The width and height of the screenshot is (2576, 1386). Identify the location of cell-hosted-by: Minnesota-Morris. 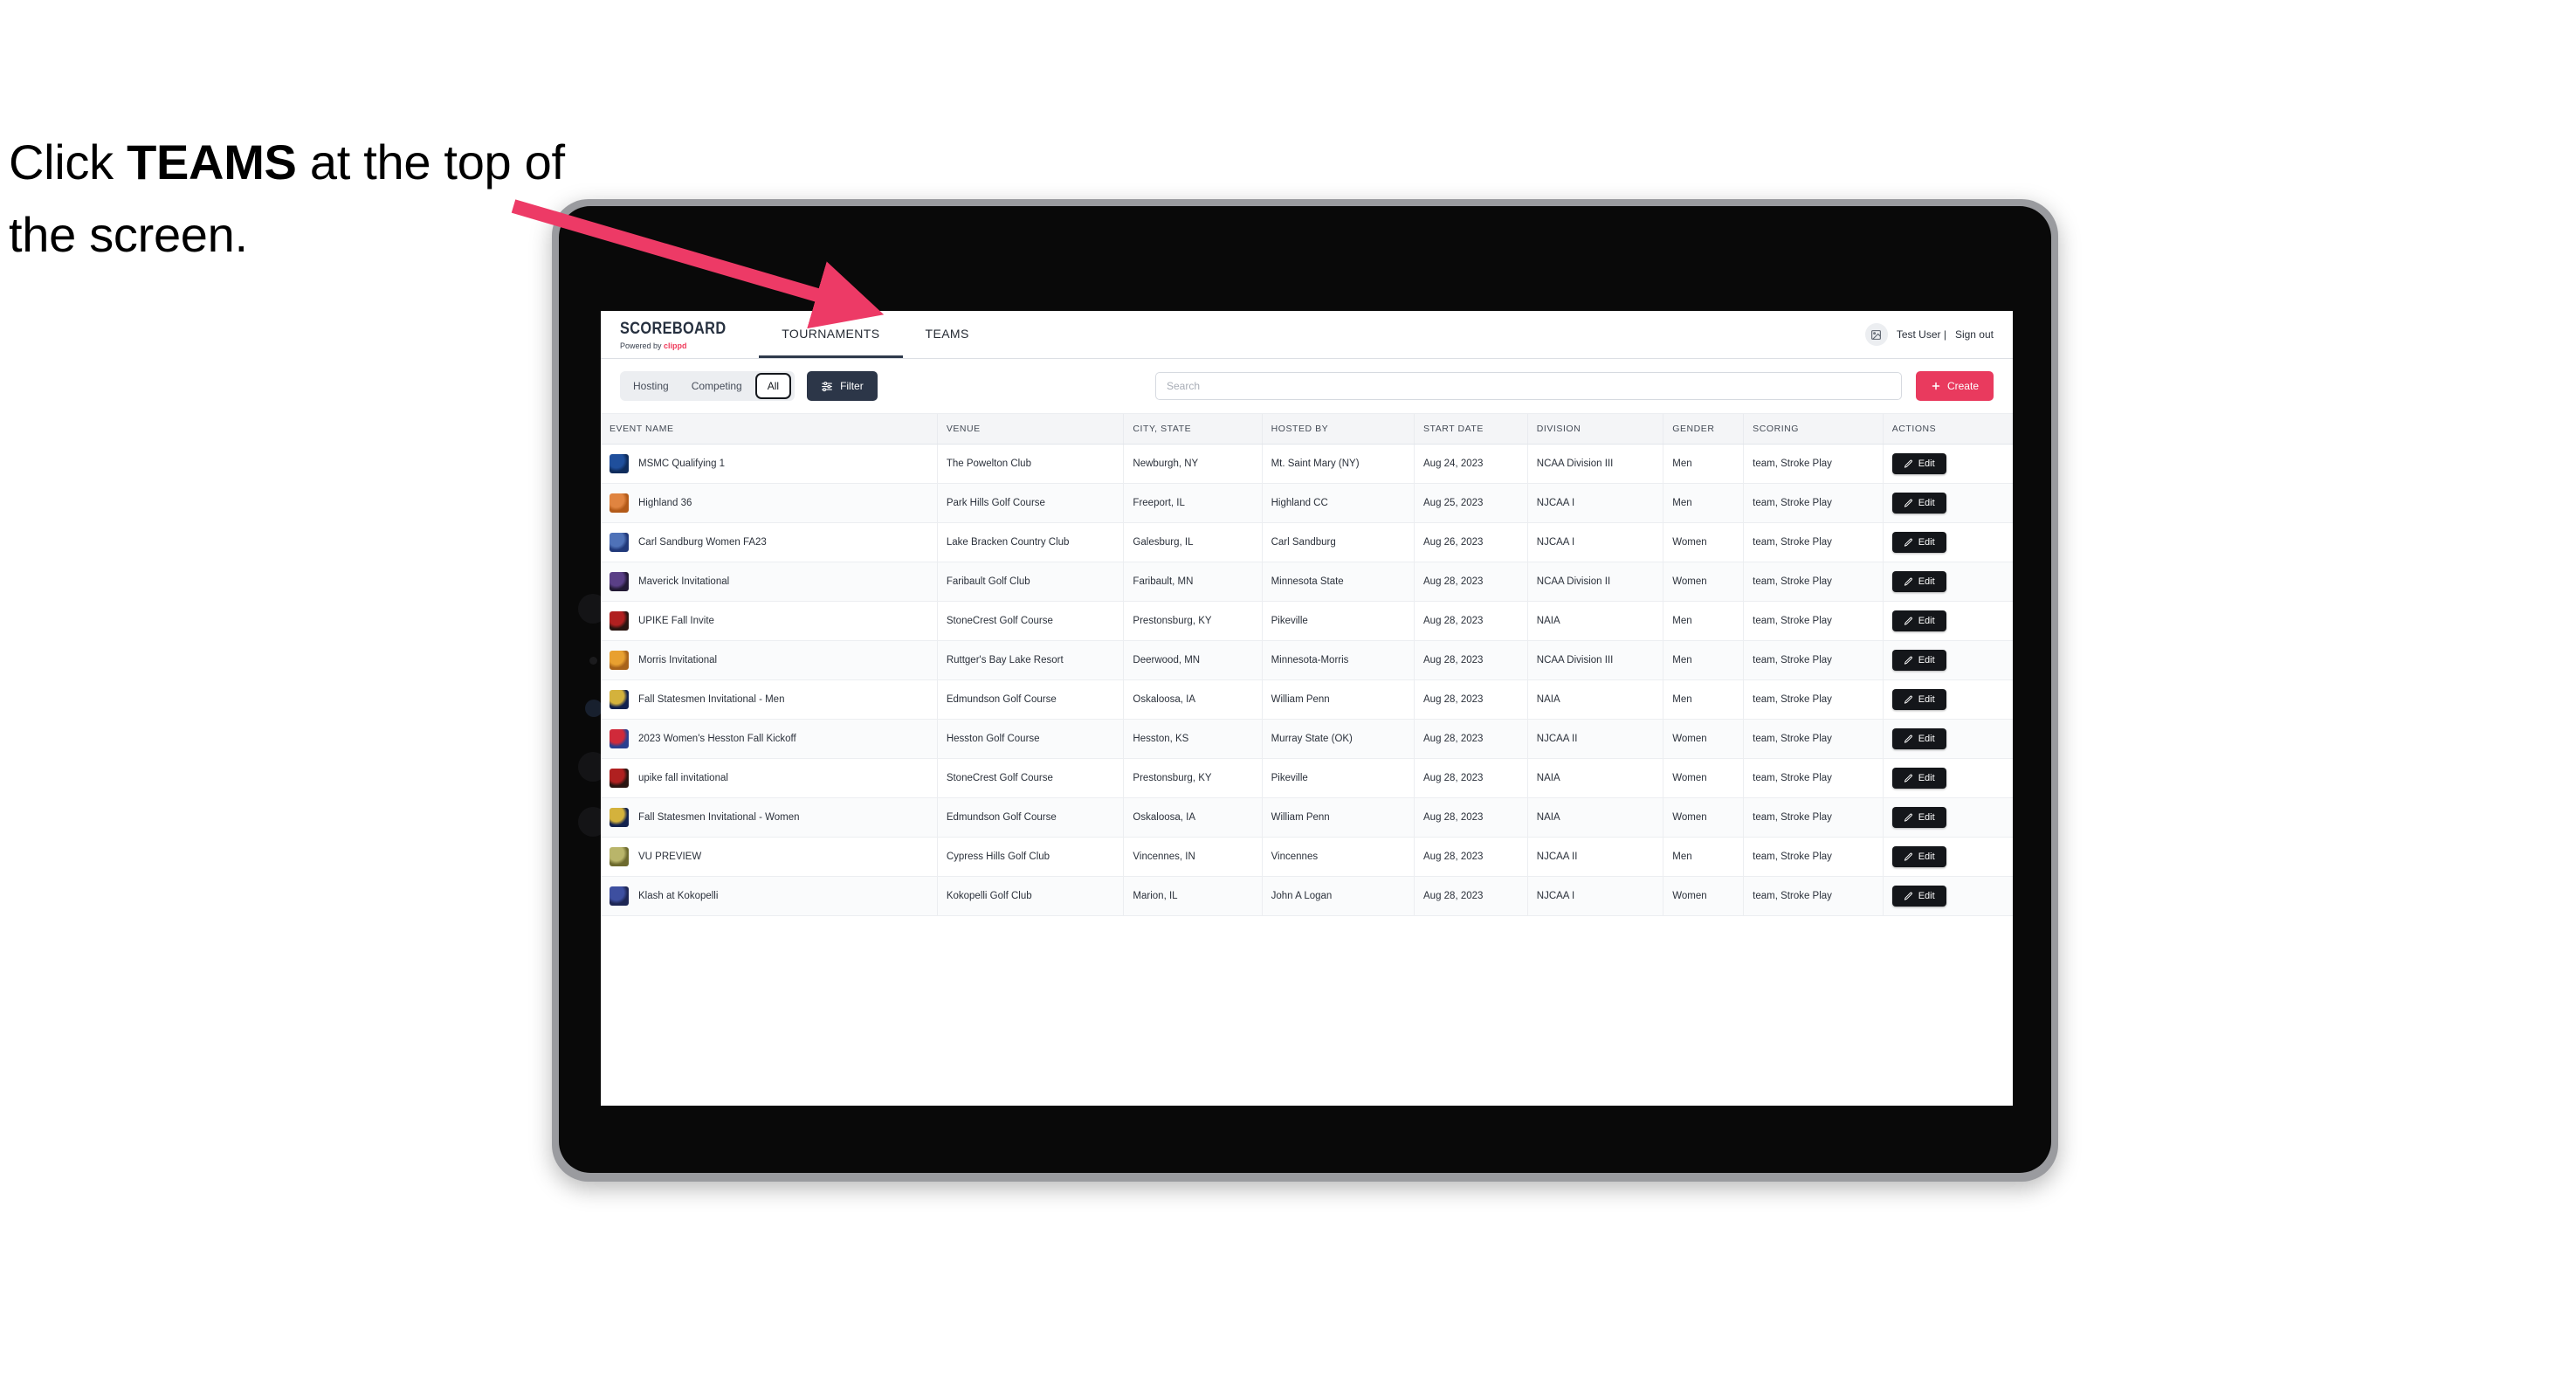
(1338, 660).